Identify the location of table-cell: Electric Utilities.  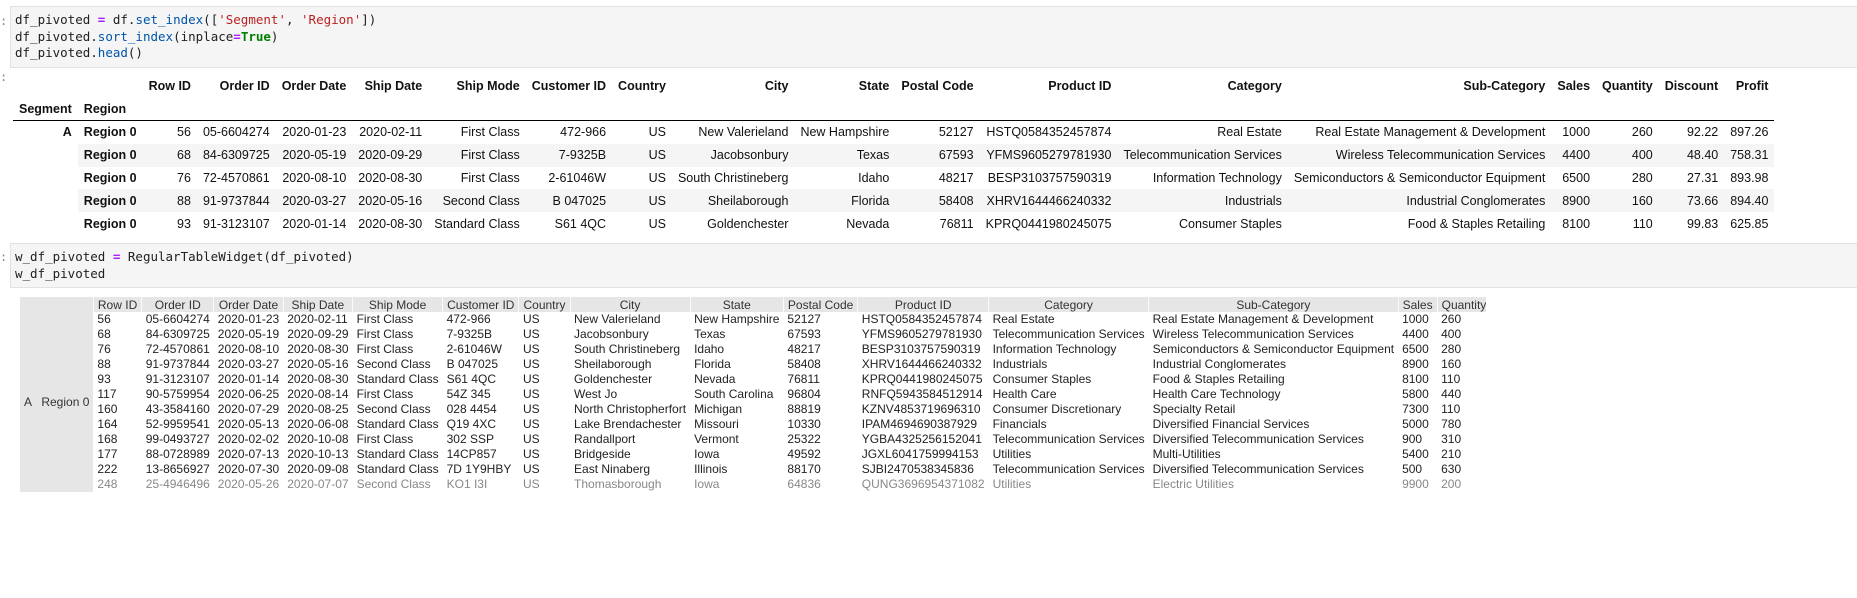
(1193, 484).